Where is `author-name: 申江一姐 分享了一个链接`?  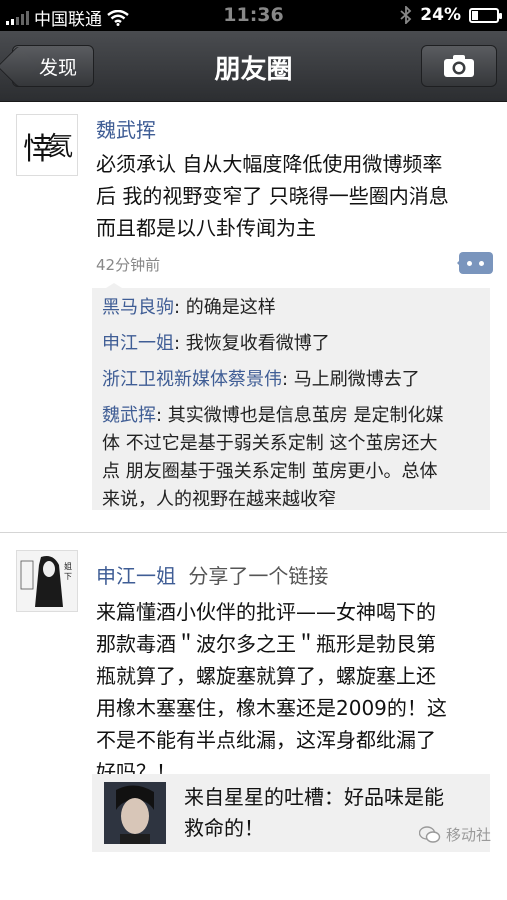 author-name: 申江一姐 分享了一个链接 is located at coordinates (212, 574).